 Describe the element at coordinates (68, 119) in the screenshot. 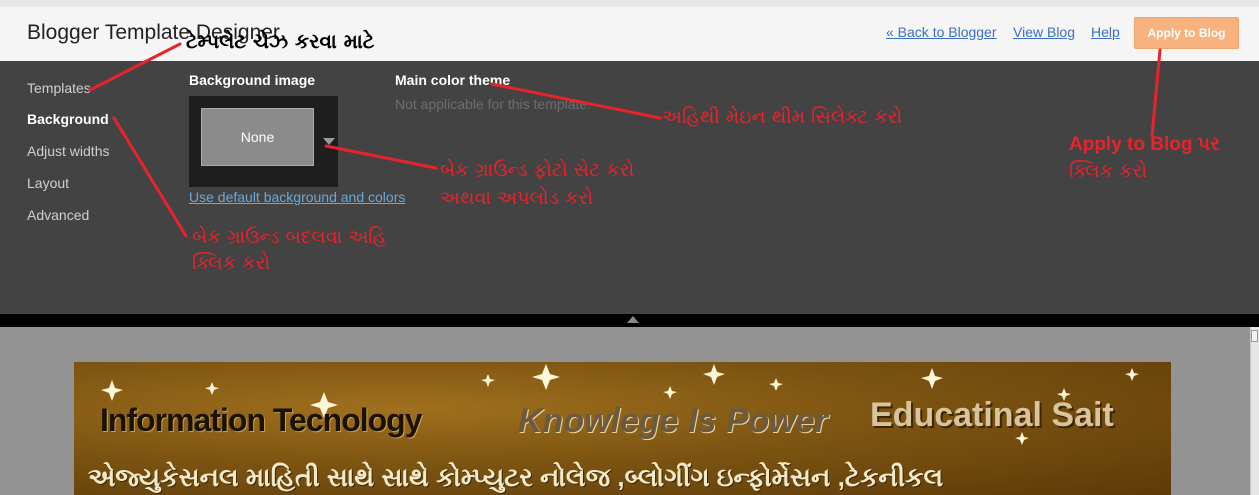

I see `sidebar-item-background: Background` at that location.